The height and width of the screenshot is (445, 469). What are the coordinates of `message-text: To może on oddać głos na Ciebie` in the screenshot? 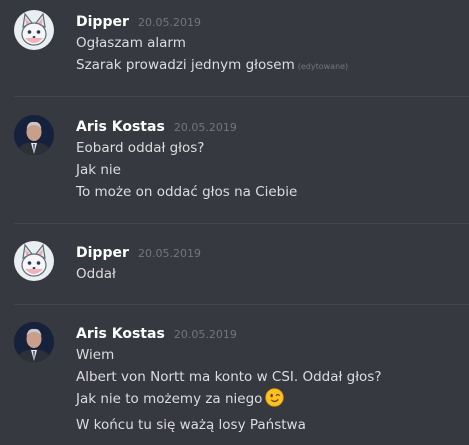 It's located at (187, 192).